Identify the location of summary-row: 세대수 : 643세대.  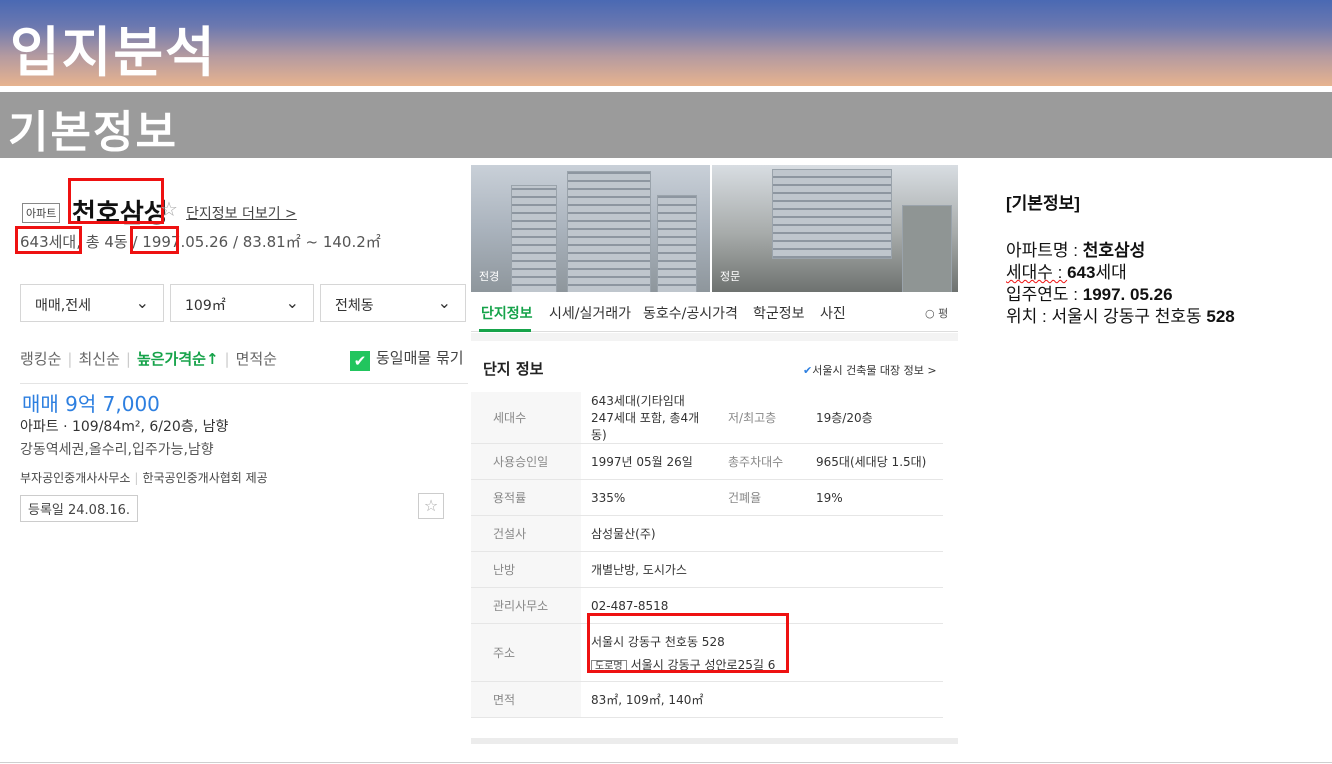
(1066, 272).